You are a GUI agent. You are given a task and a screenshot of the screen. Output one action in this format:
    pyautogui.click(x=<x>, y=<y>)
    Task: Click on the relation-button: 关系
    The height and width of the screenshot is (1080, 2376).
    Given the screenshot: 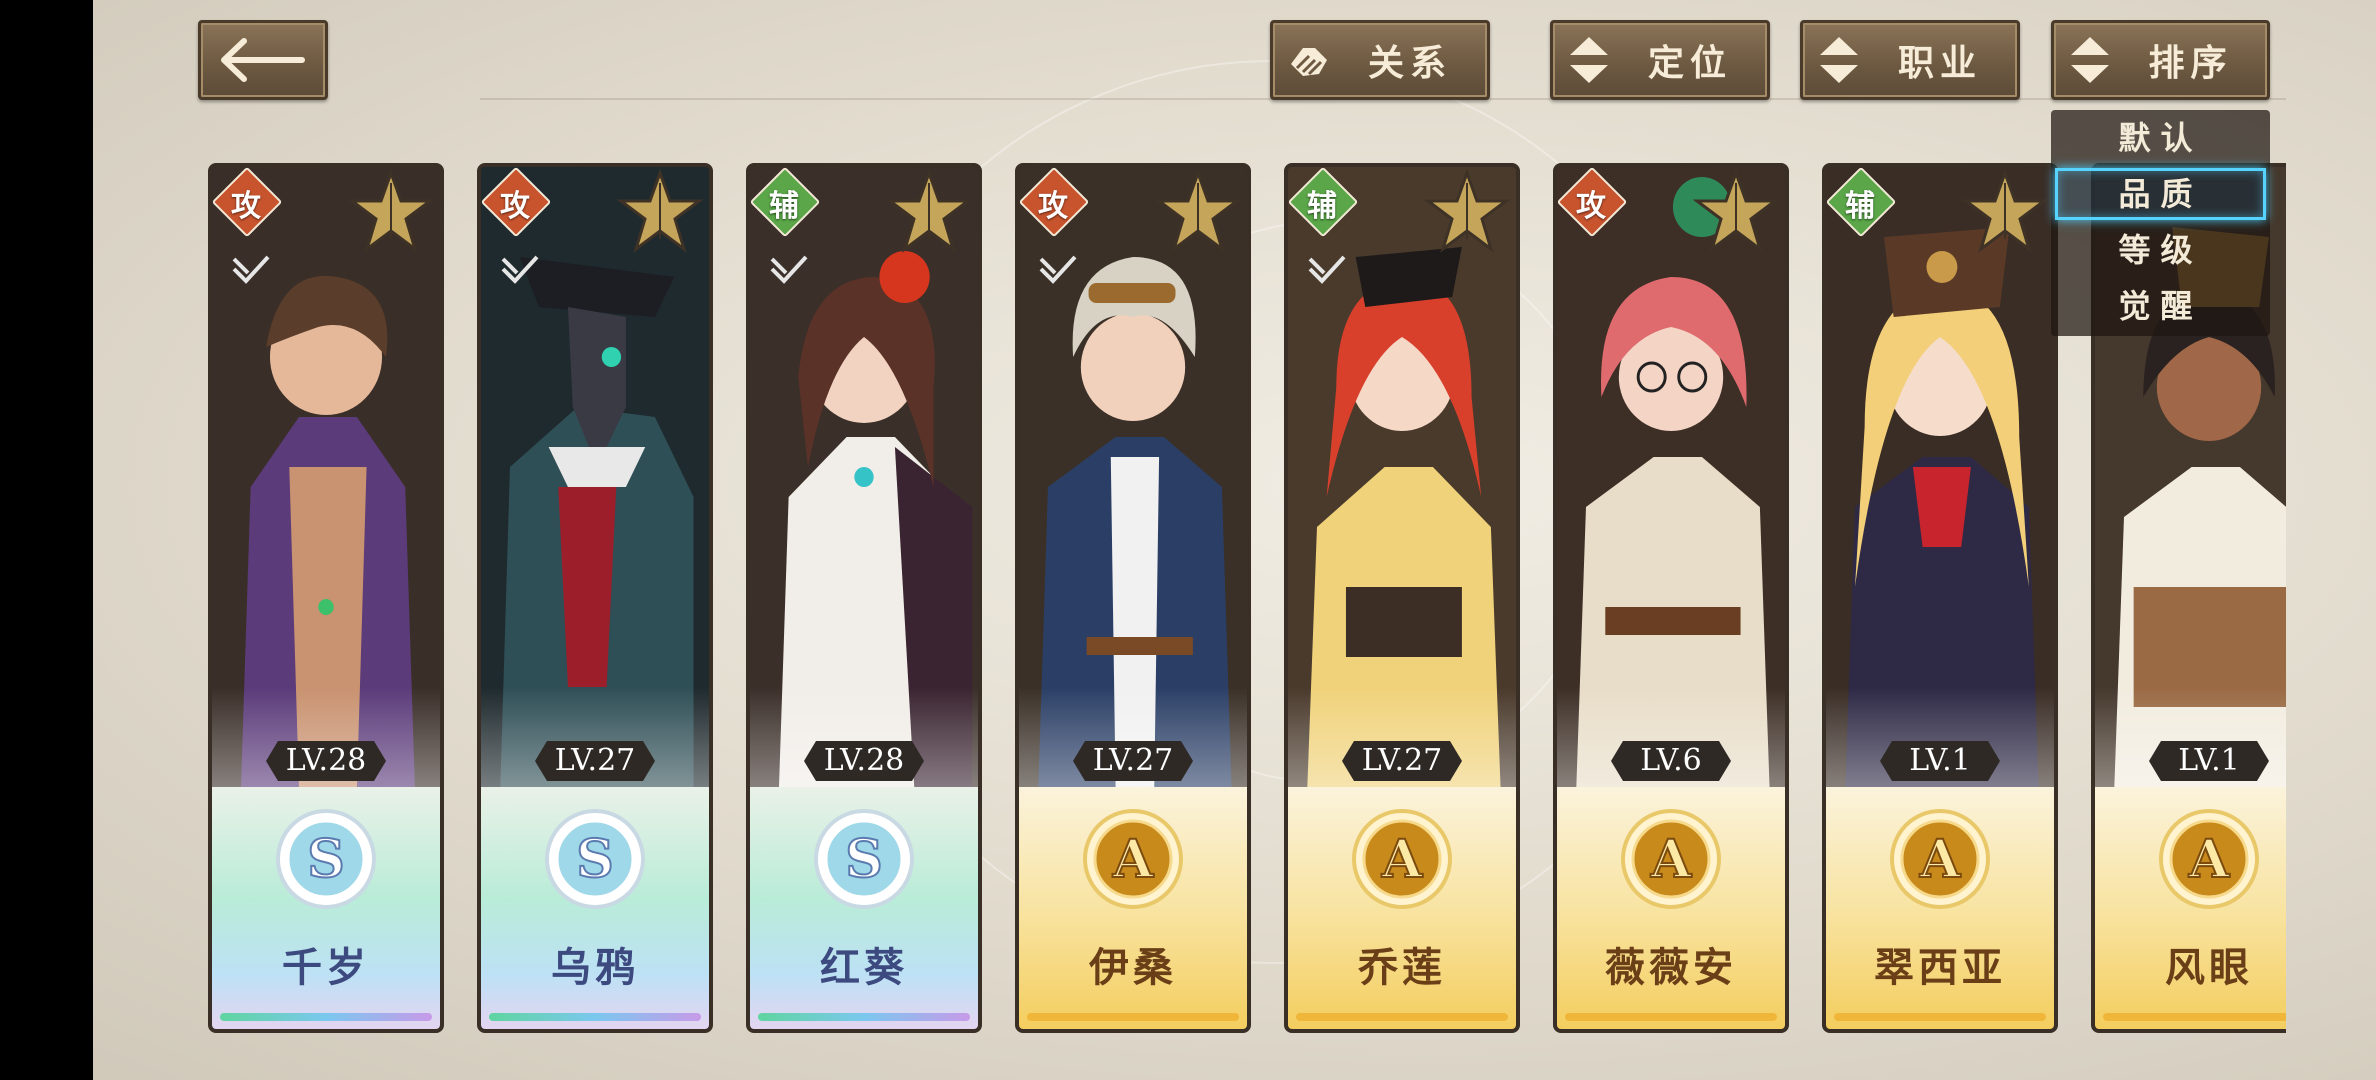 What is the action you would take?
    pyautogui.click(x=1380, y=60)
    